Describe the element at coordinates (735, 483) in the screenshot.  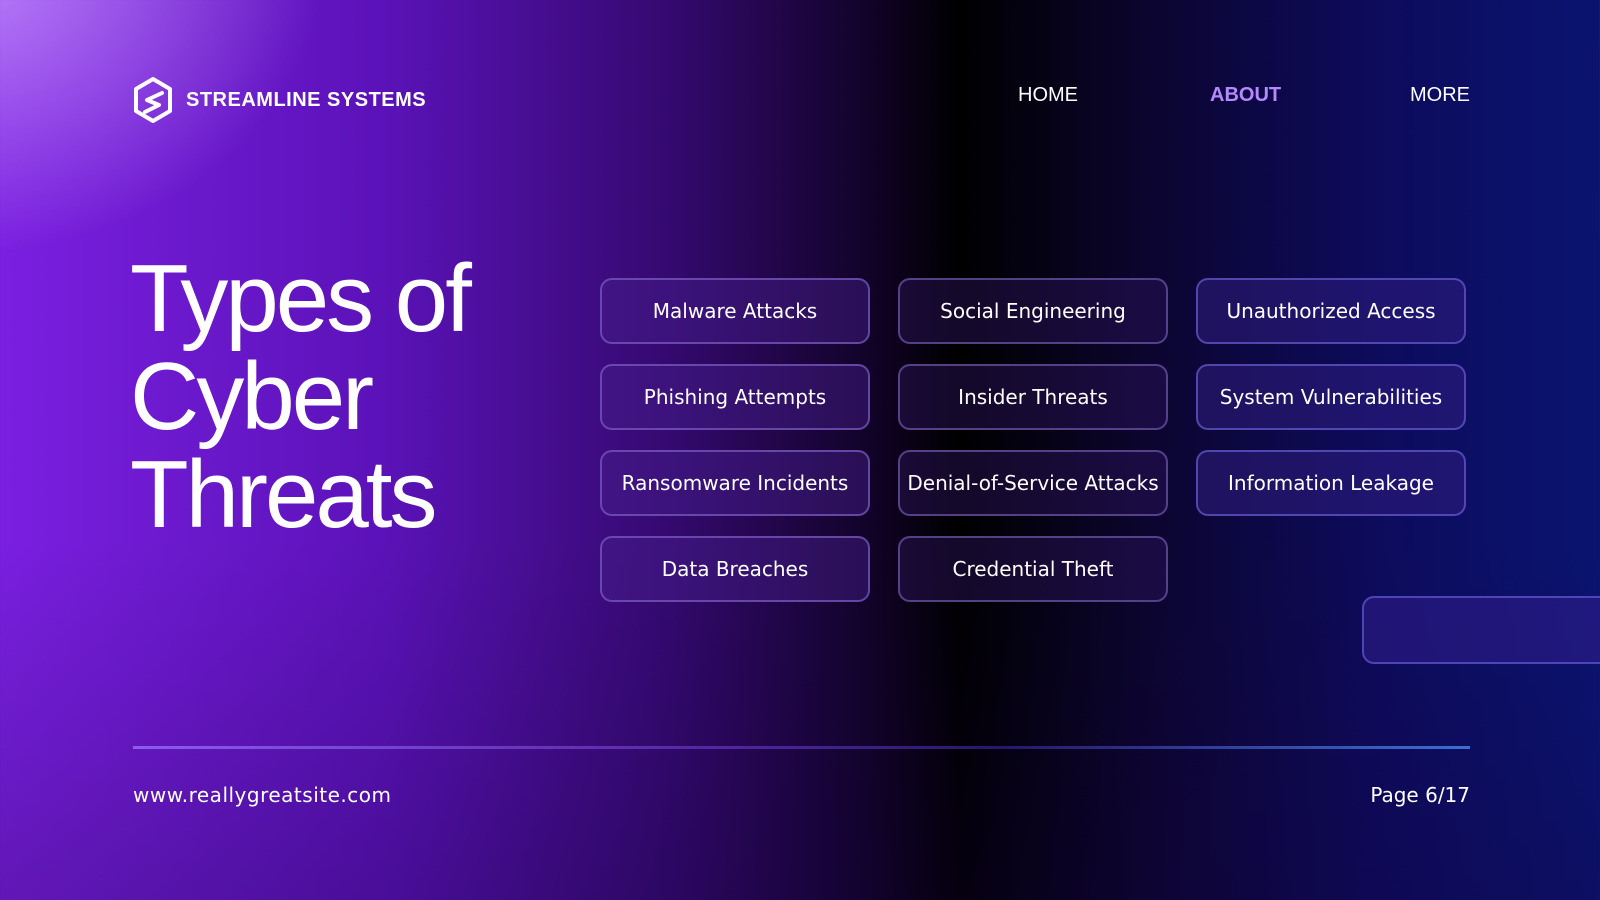
I see `threat-pill-ransomware-incidents: Ransomware Incidents` at that location.